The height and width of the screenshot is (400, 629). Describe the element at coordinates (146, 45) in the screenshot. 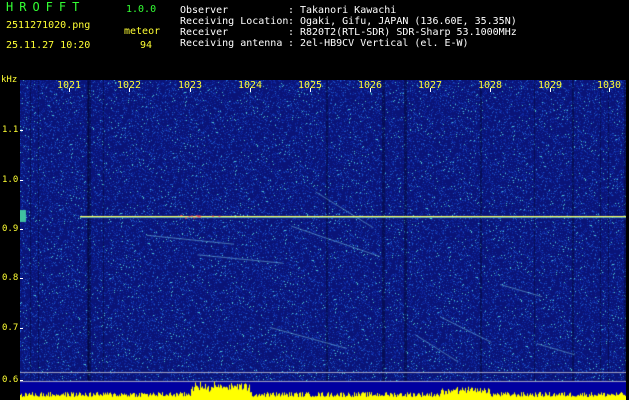

I see `meteor-count: 94` at that location.